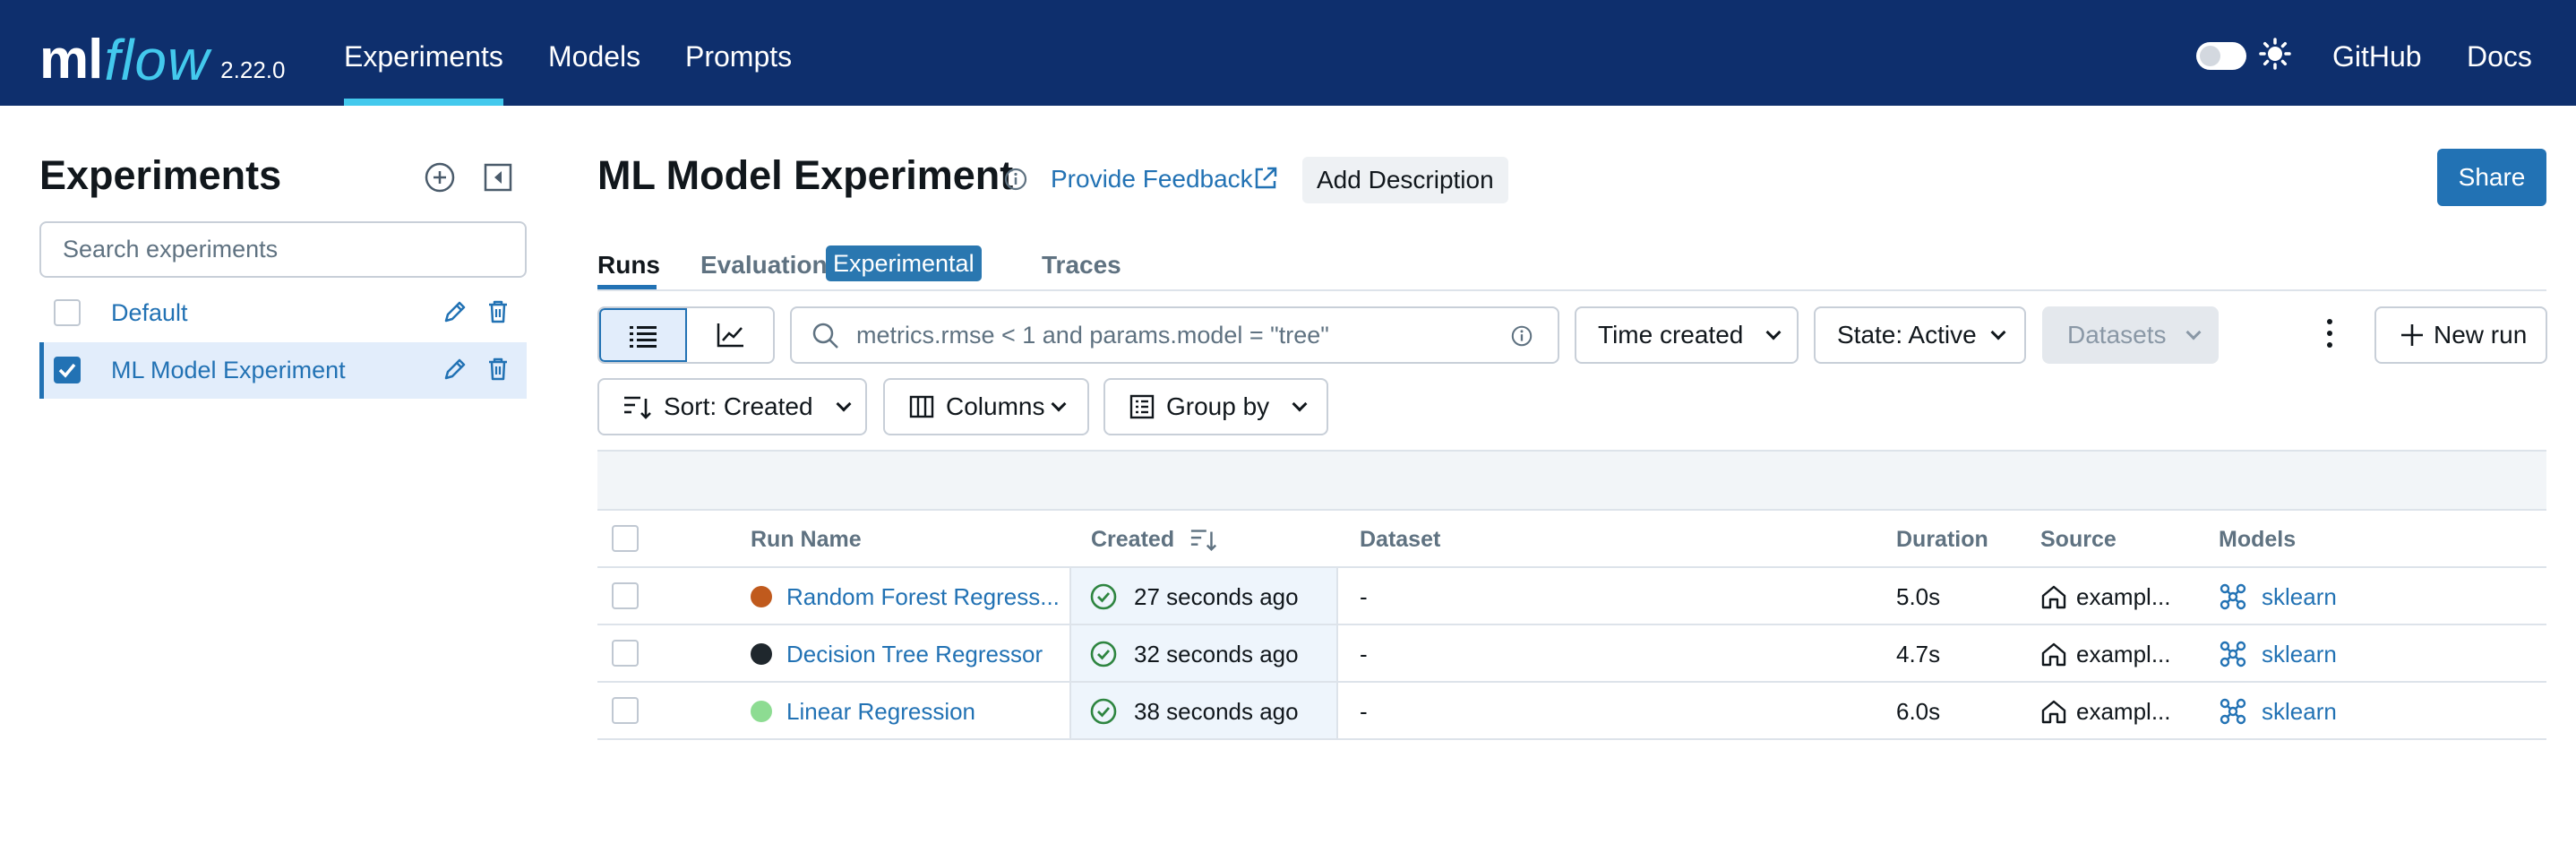 Image resolution: width=2576 pixels, height=844 pixels. What do you see at coordinates (1942, 540) in the screenshot?
I see `column-header-duration: Duration` at bounding box center [1942, 540].